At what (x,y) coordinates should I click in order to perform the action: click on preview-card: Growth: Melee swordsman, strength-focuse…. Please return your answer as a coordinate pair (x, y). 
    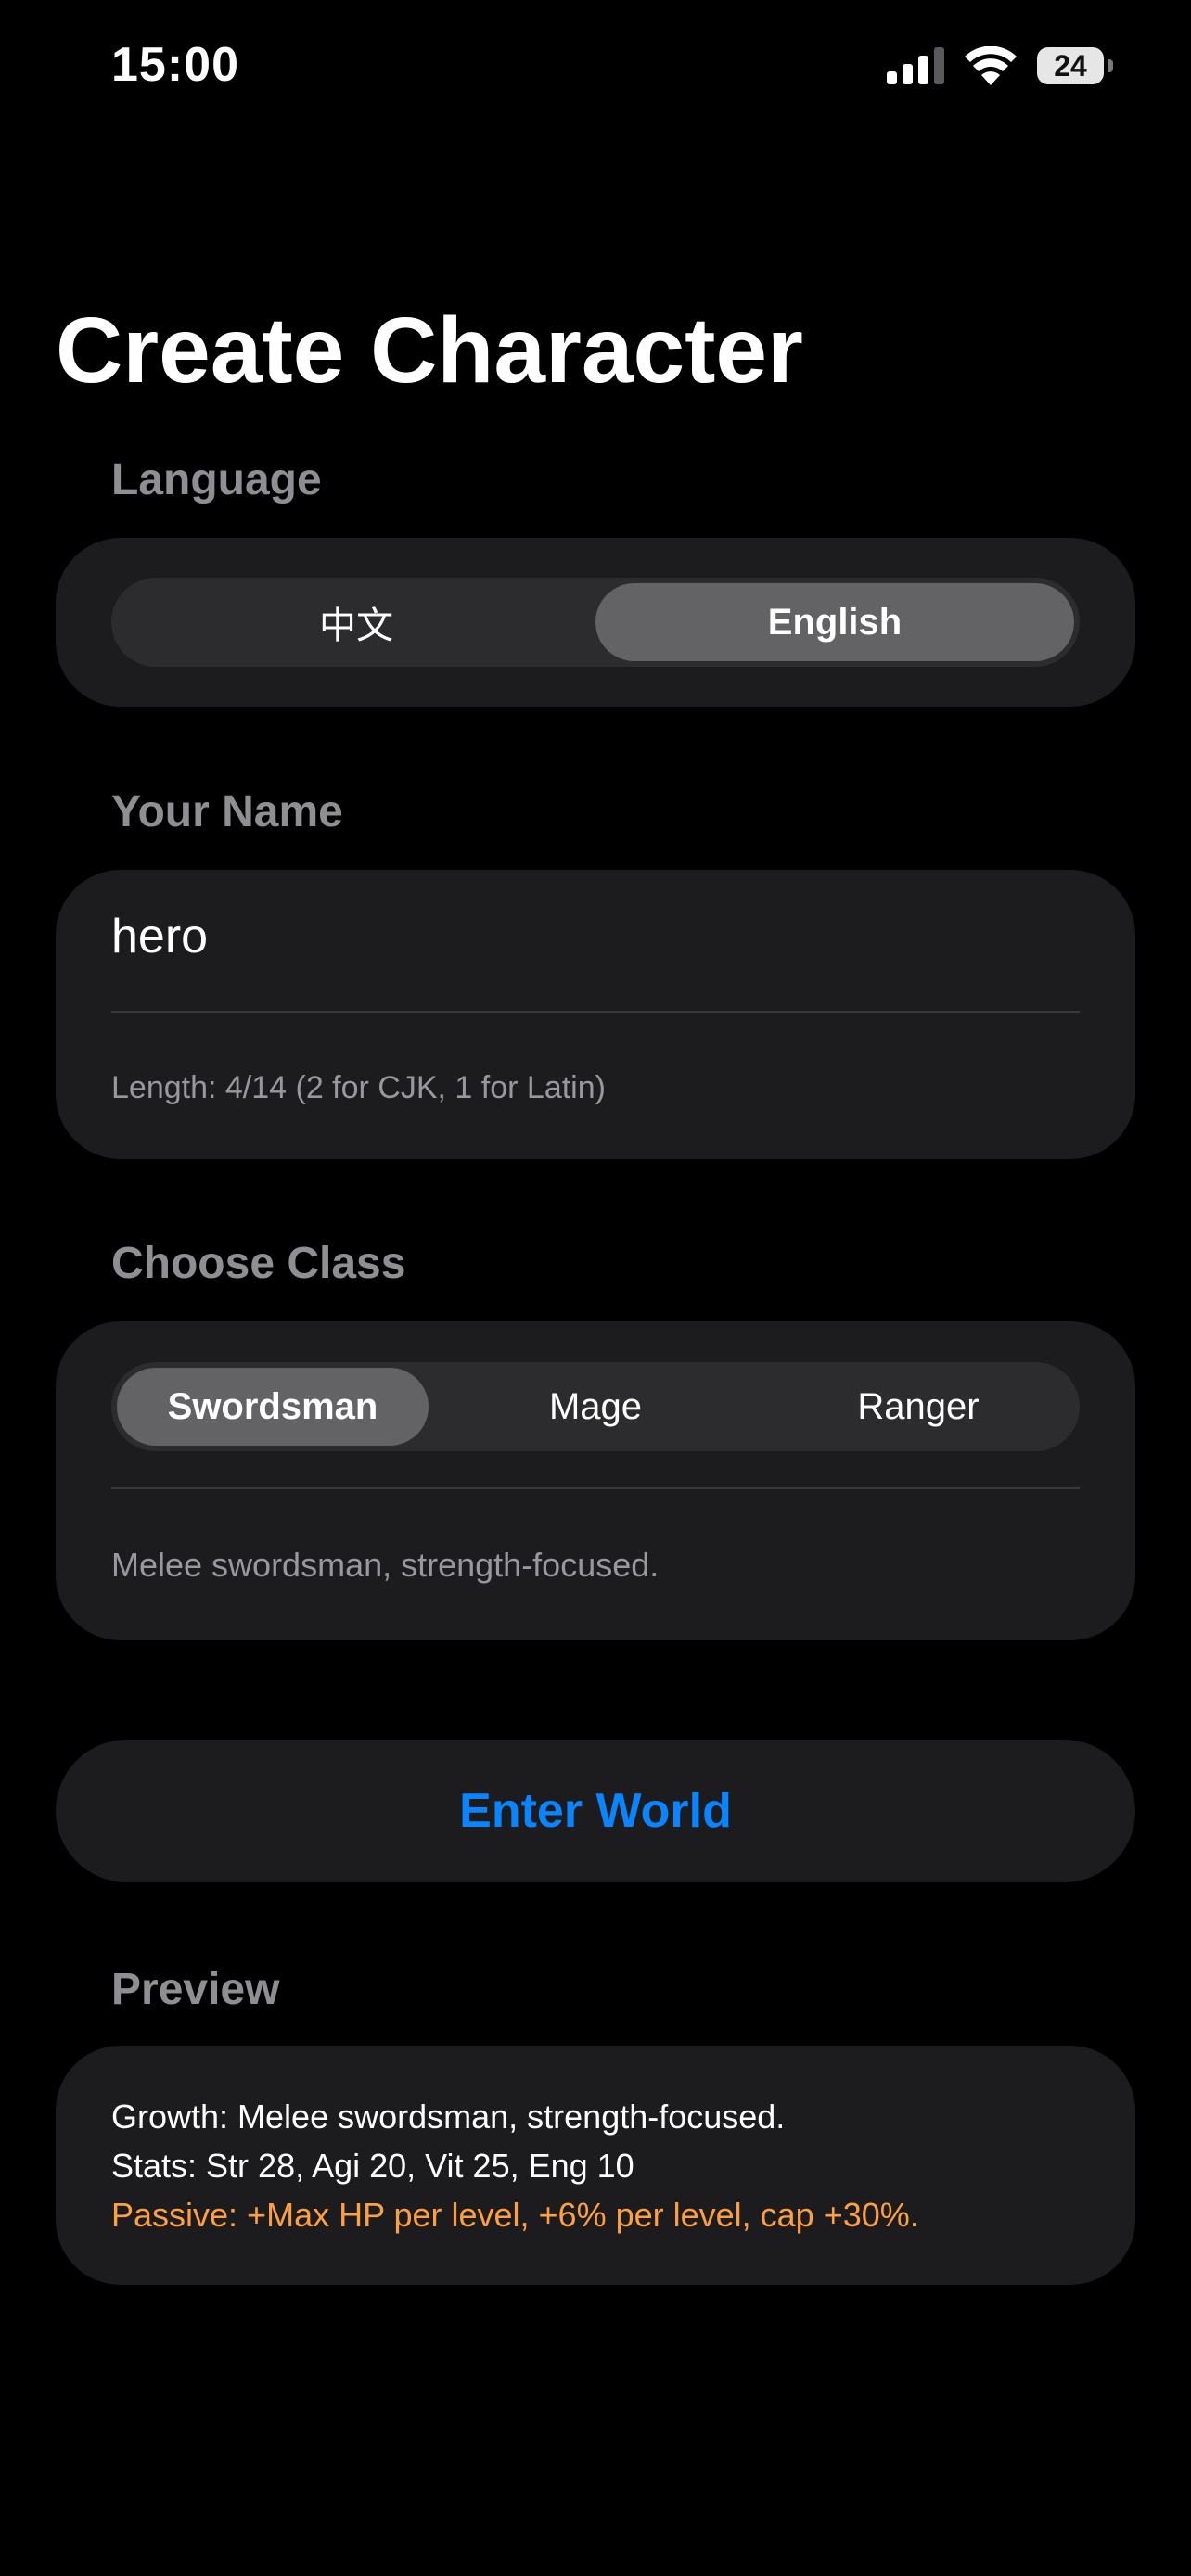
    Looking at the image, I should click on (595, 2165).